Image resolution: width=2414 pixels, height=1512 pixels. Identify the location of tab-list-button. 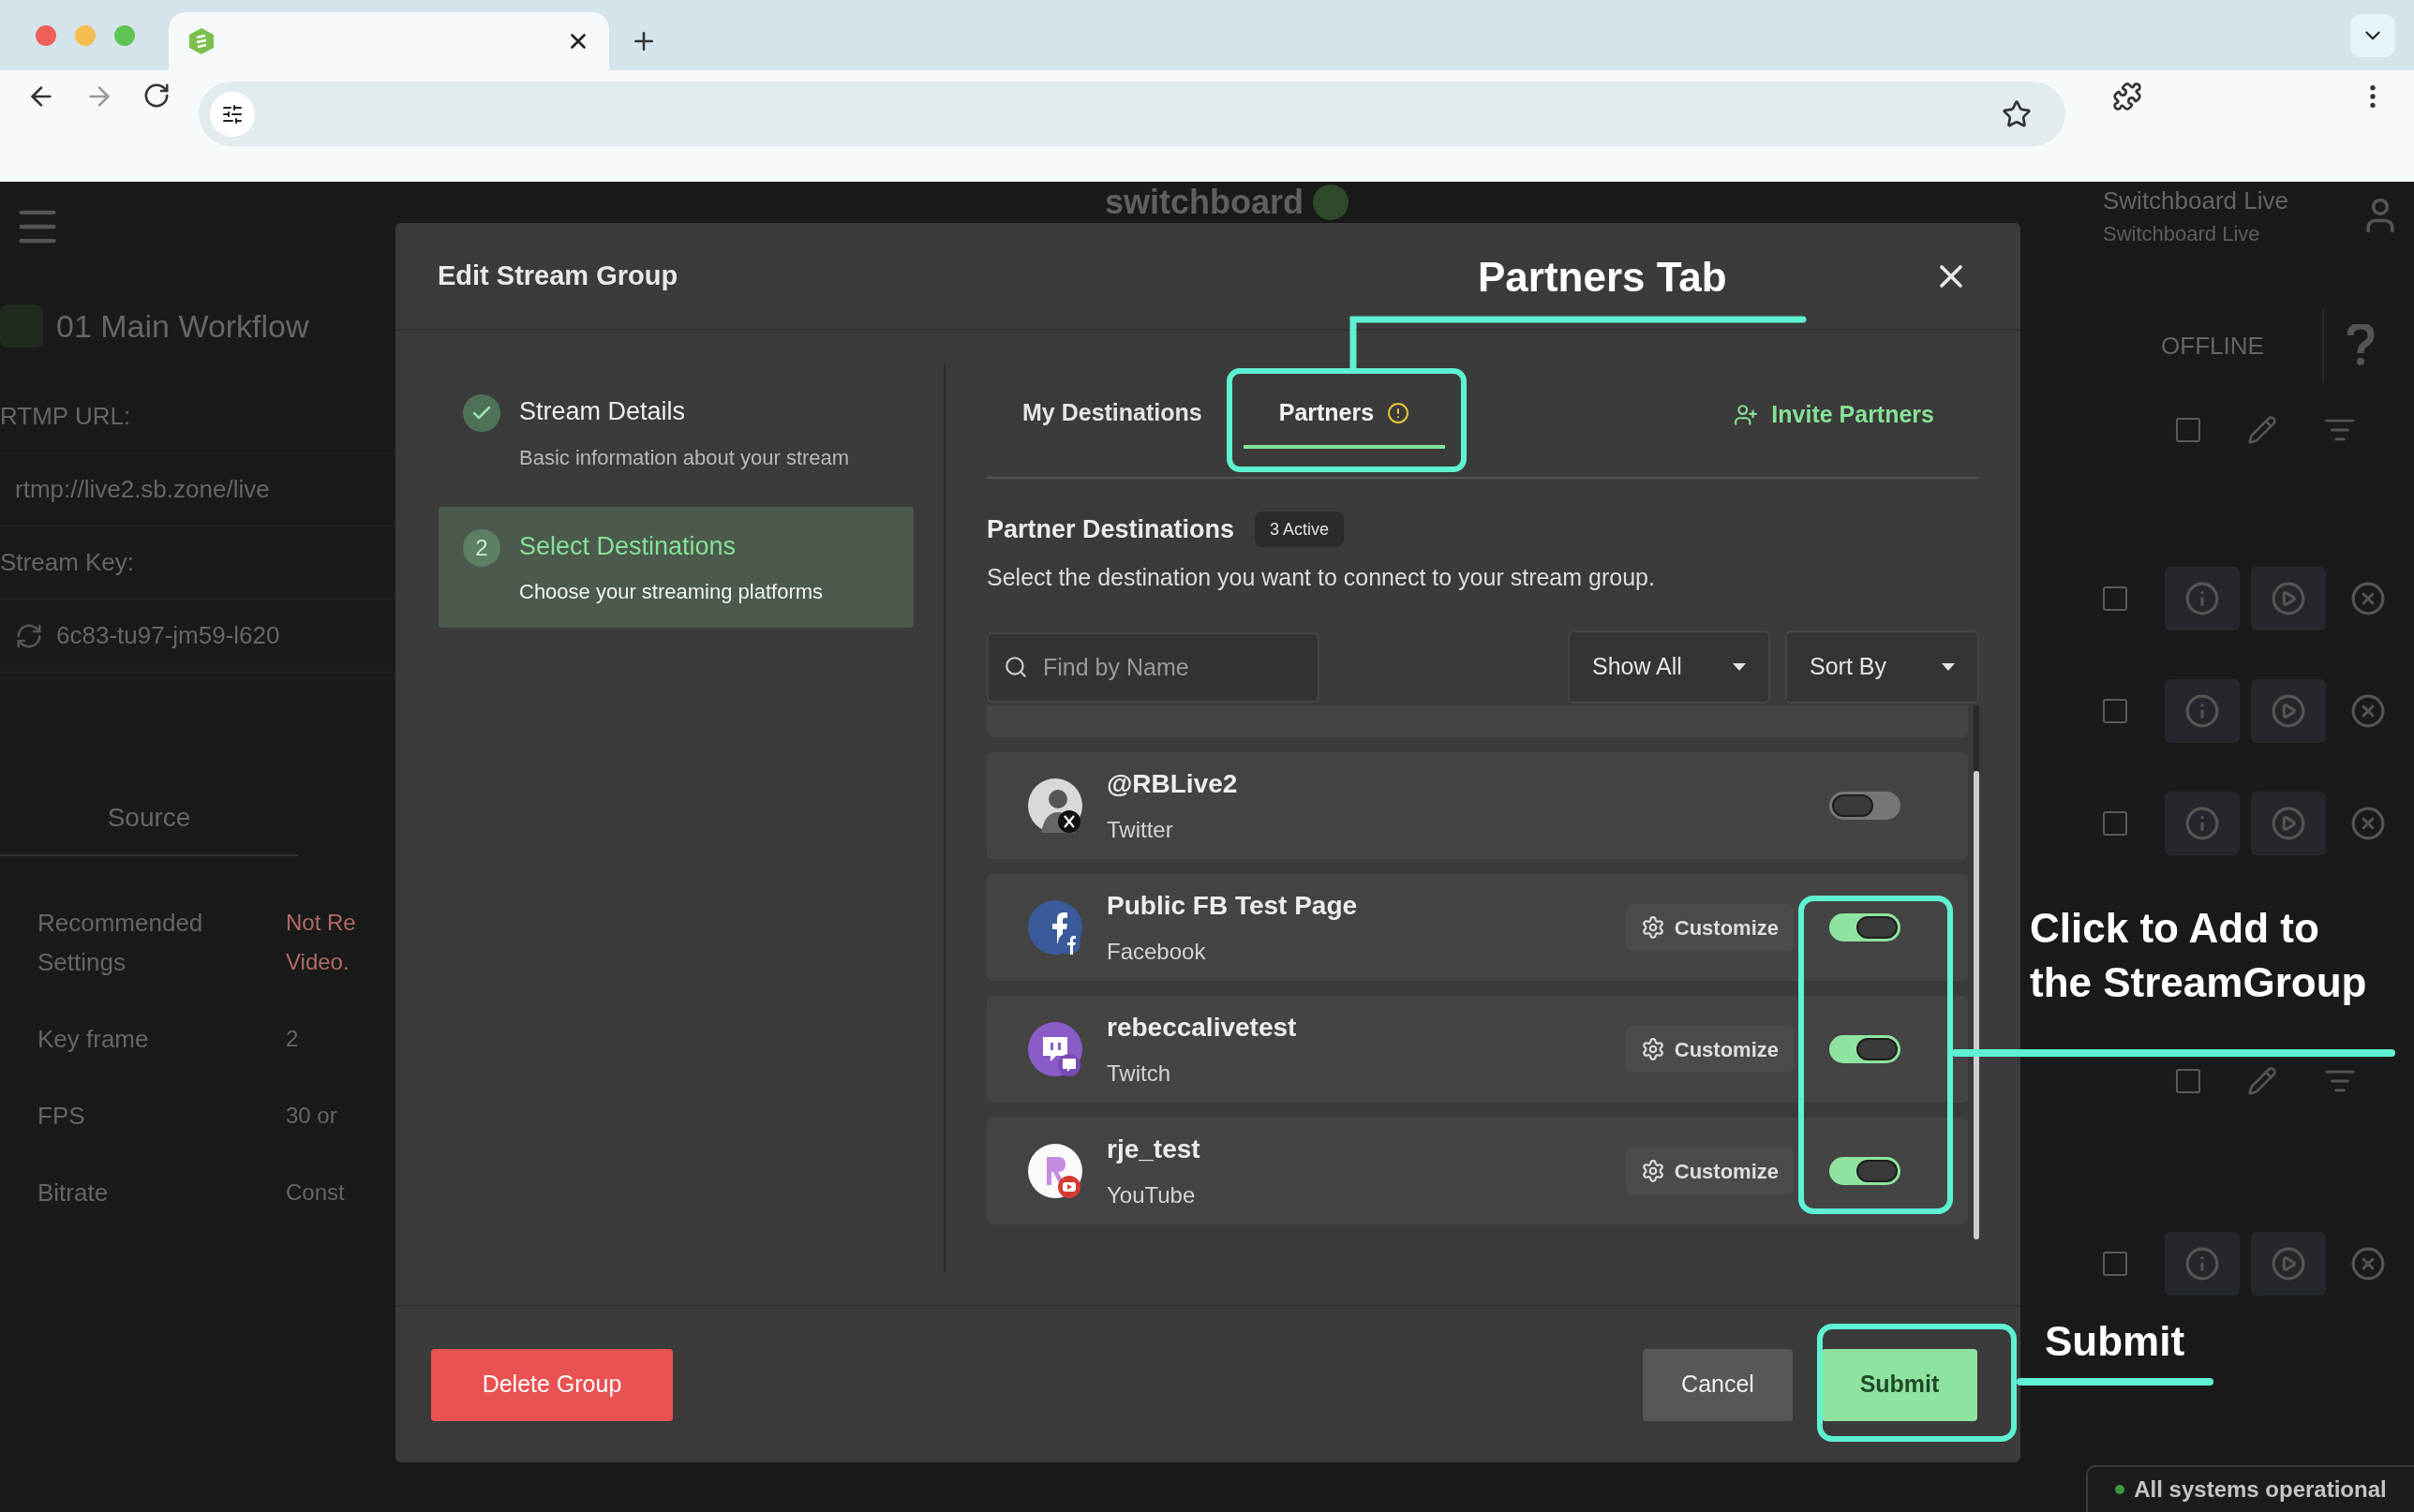
(2372, 35).